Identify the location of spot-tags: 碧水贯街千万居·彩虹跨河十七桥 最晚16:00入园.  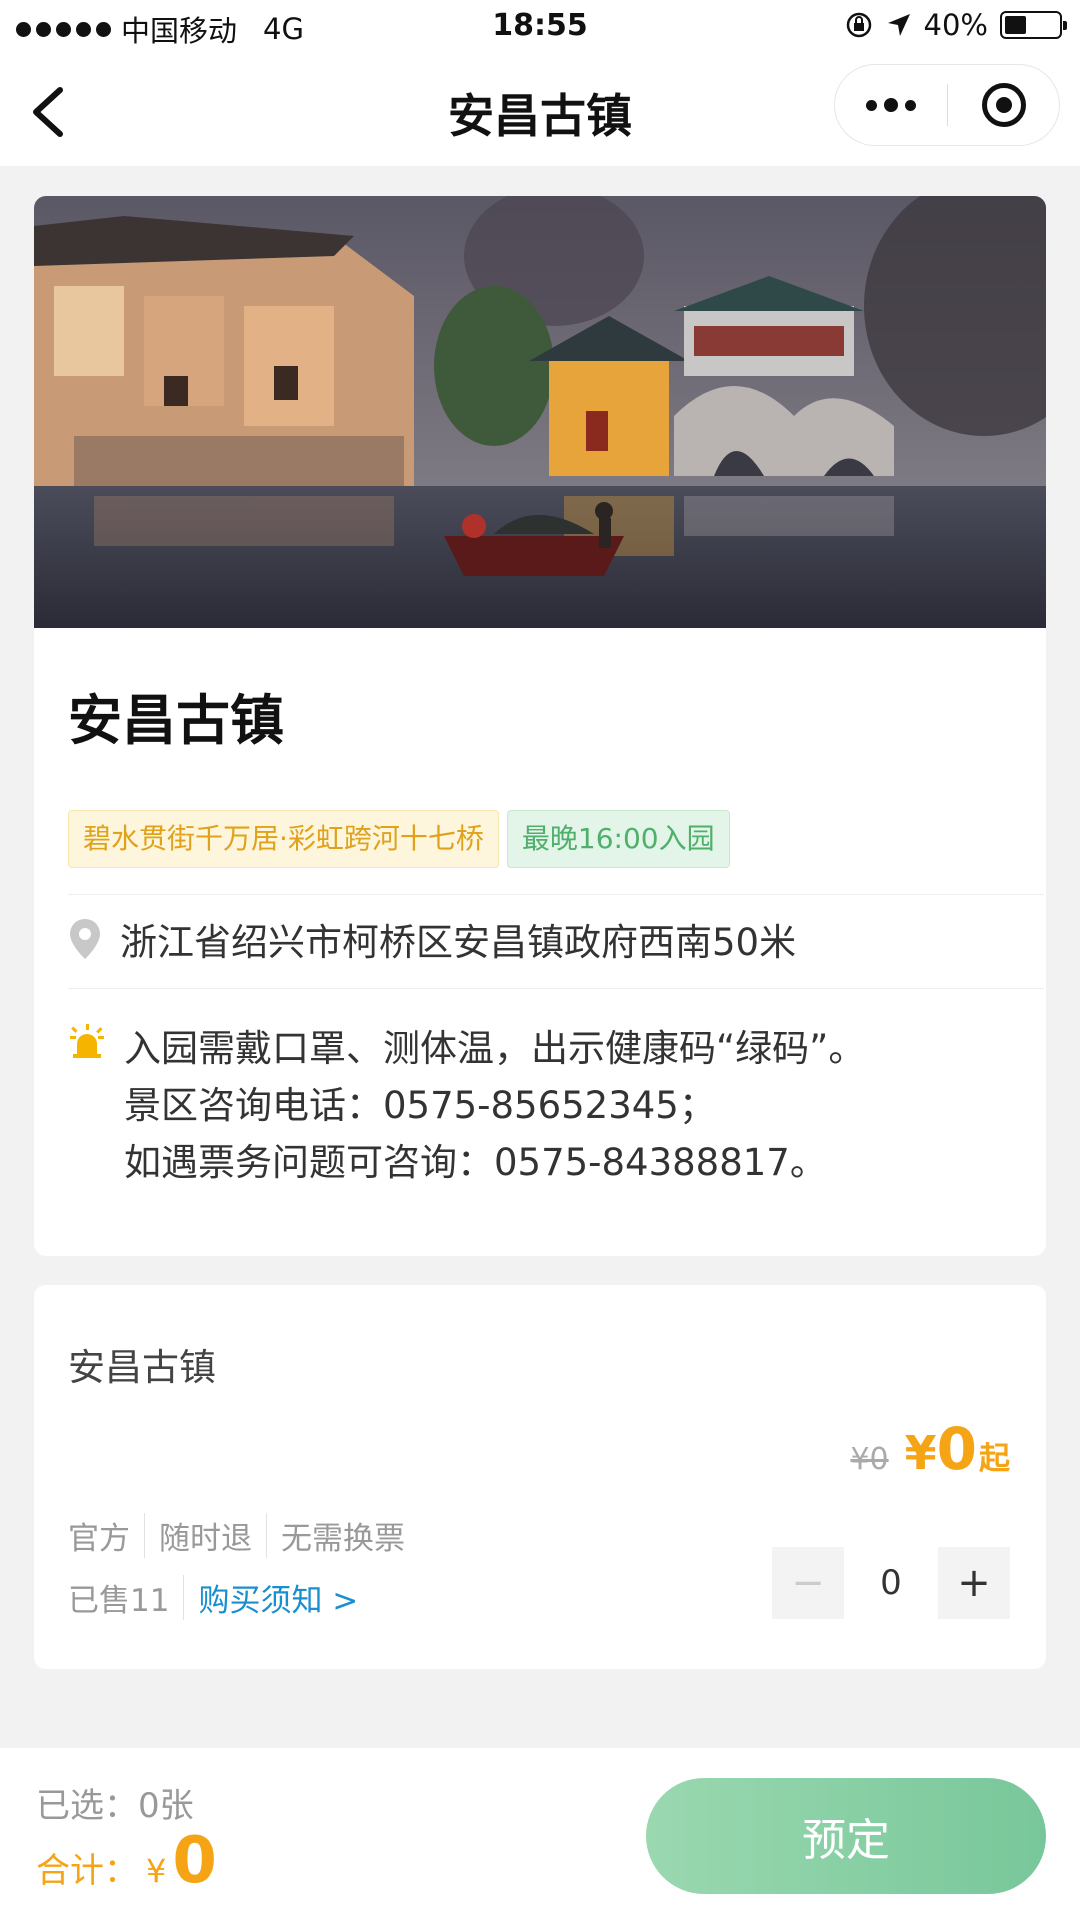
(399, 839).